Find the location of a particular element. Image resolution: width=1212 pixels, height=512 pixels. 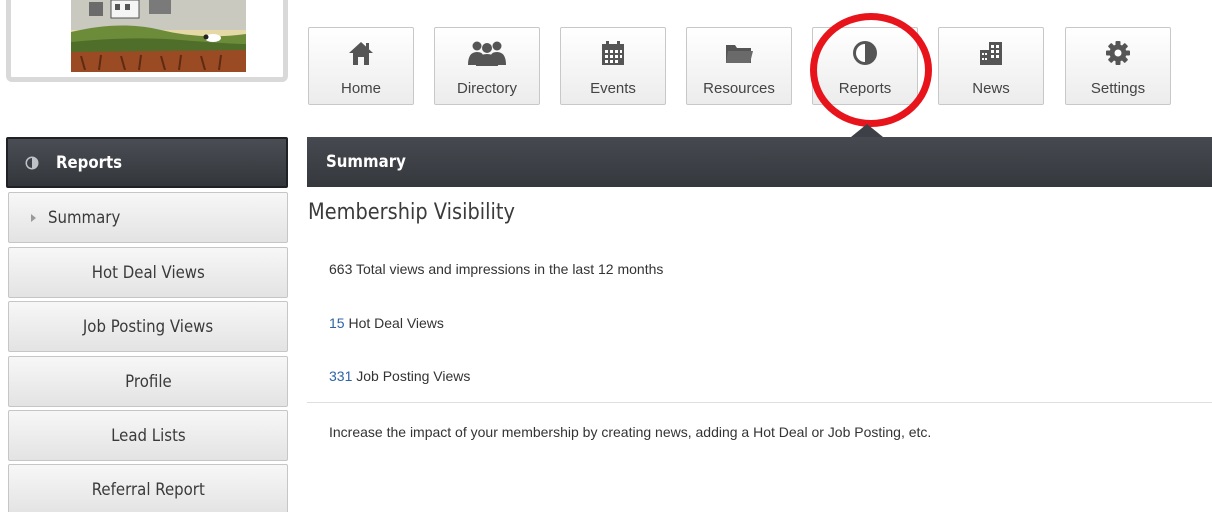

section-title: Membership Visibility is located at coordinates (411, 212).